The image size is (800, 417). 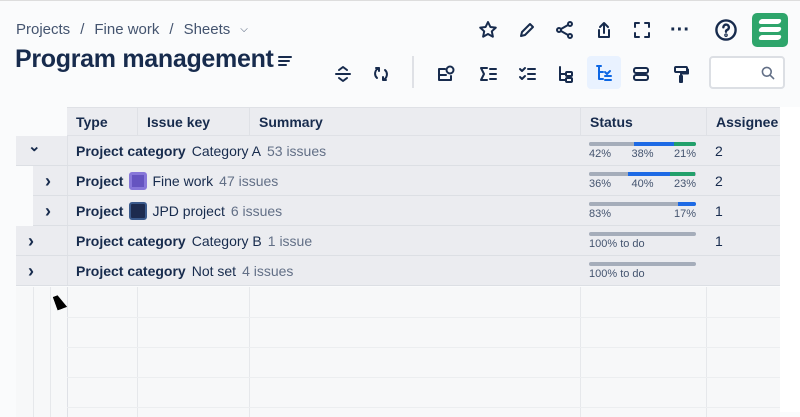 I want to click on status-percent: 21%, so click(x=684, y=154).